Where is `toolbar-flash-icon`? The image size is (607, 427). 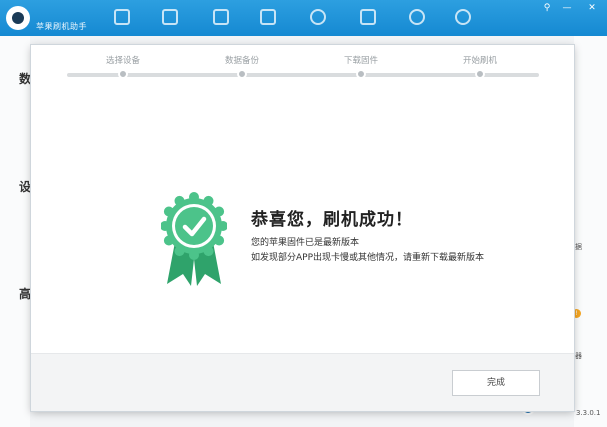 toolbar-flash-icon is located at coordinates (463, 17).